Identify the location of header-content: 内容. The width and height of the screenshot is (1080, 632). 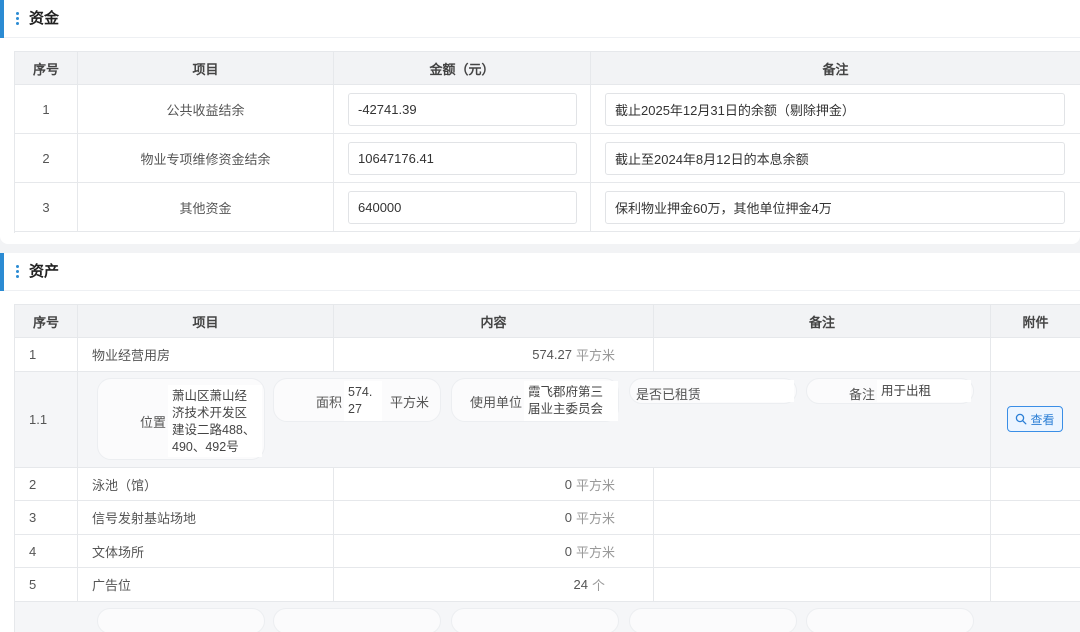
(494, 321).